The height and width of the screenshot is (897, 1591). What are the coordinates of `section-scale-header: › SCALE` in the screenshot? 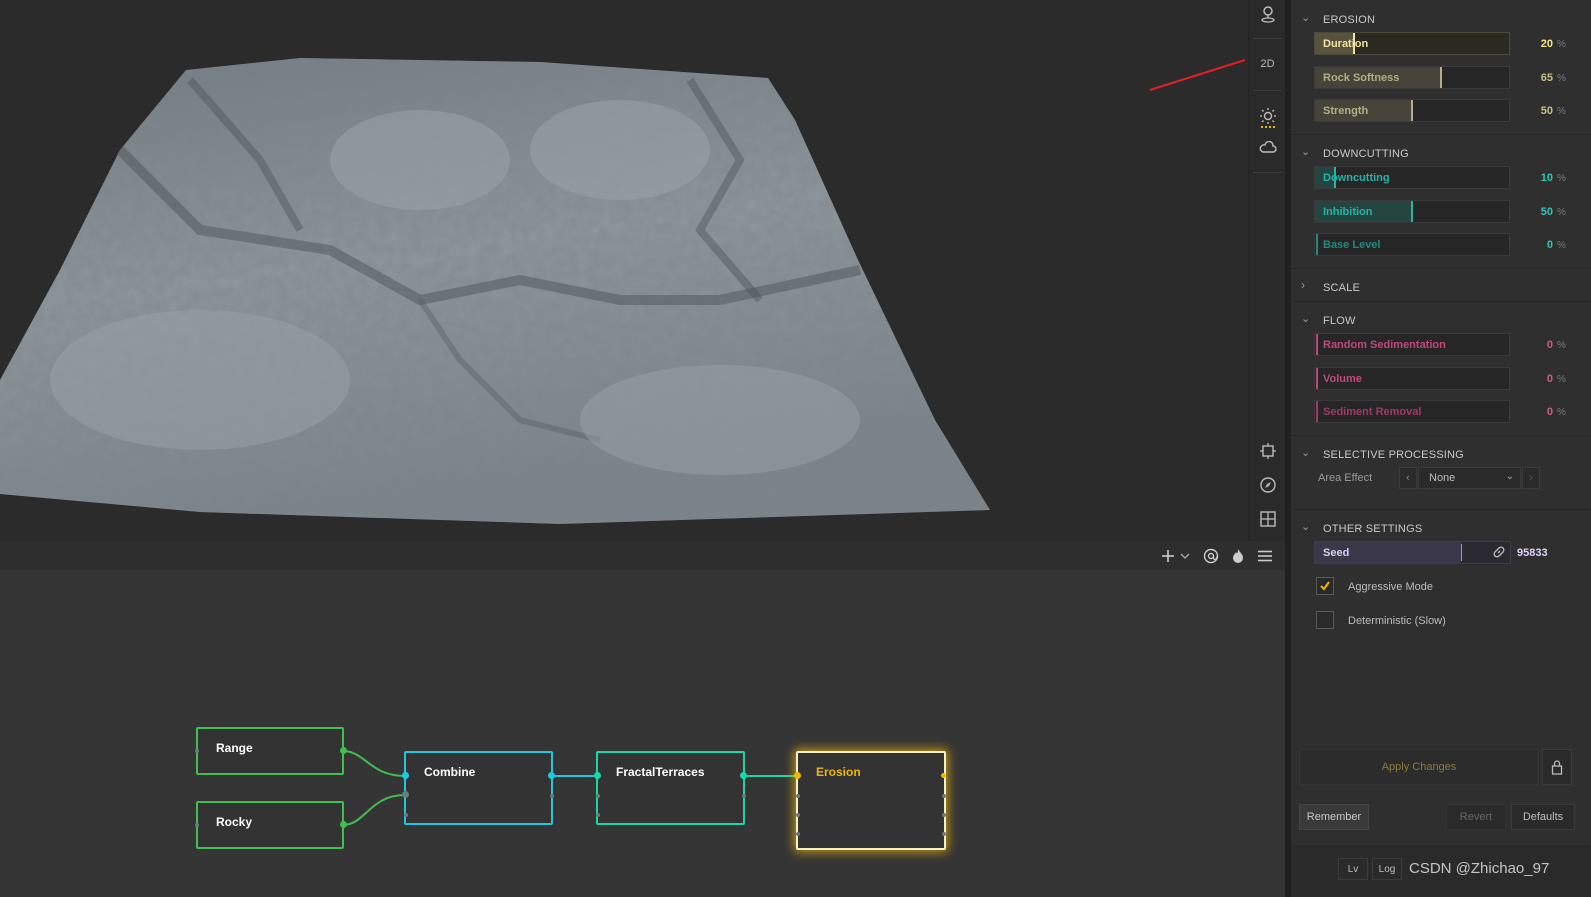 It's located at (1441, 286).